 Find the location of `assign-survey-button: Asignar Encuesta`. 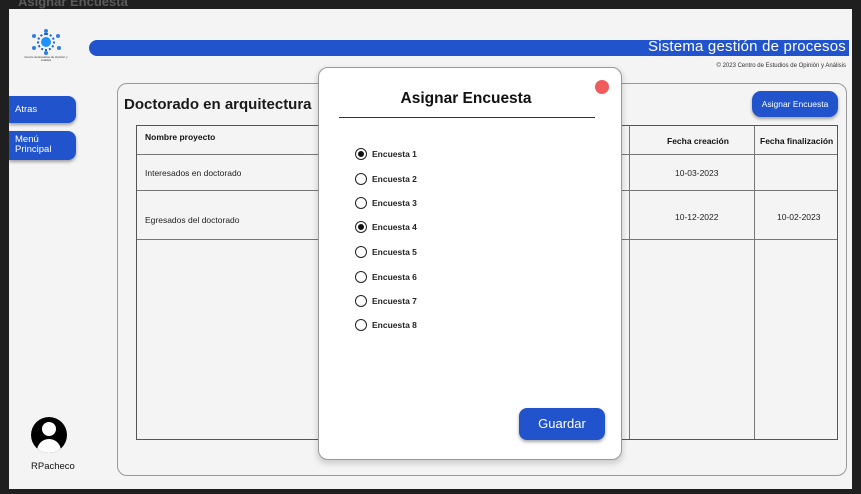

assign-survey-button: Asignar Encuesta is located at coordinates (795, 104).